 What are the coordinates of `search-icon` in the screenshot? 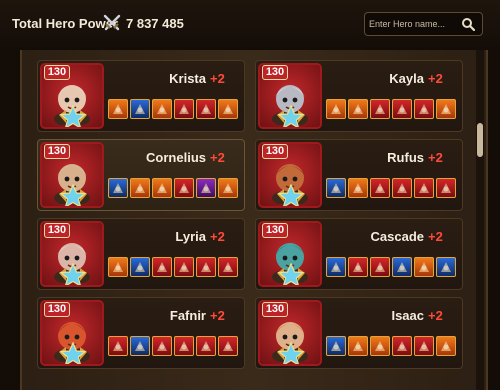 It's located at (468, 24).